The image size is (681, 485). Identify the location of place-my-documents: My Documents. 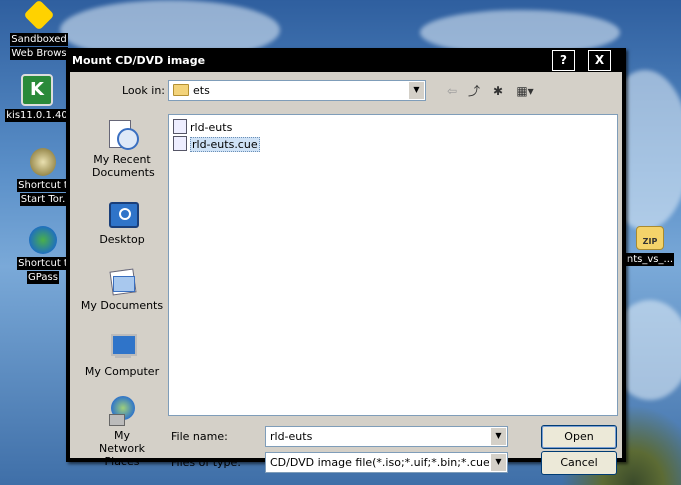
(122, 289).